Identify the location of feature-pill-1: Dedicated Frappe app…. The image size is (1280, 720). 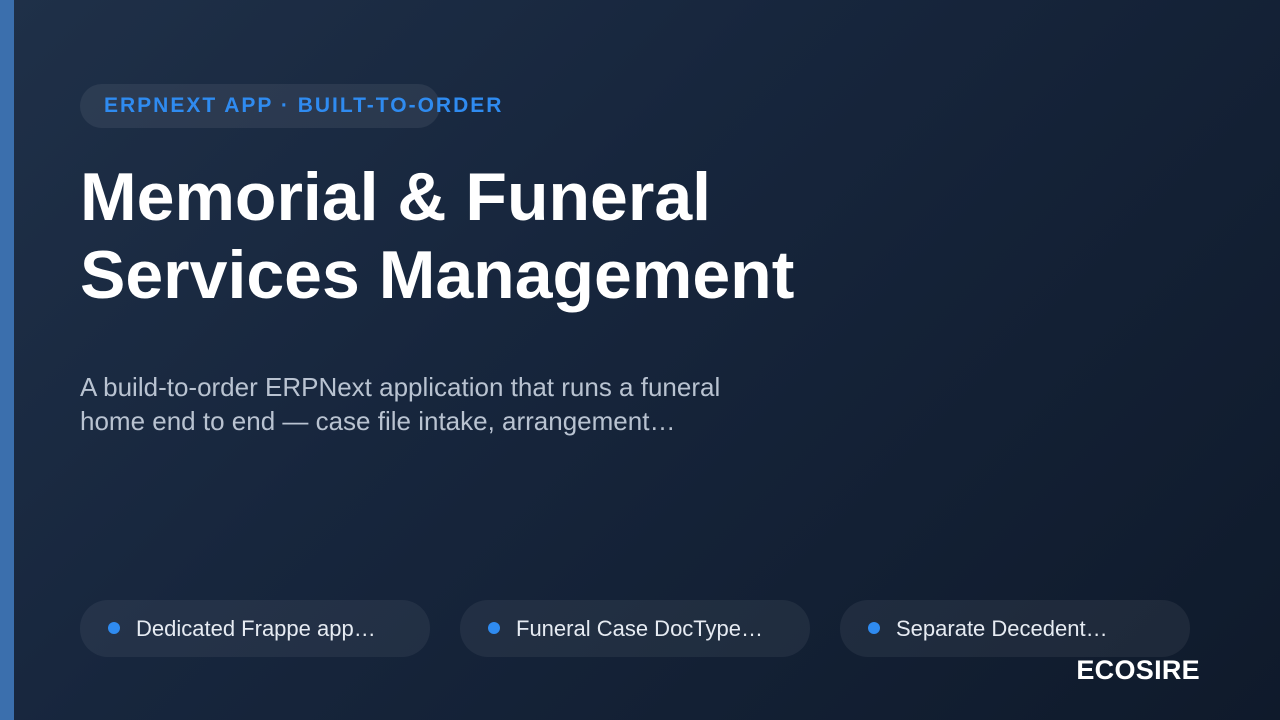
(255, 628).